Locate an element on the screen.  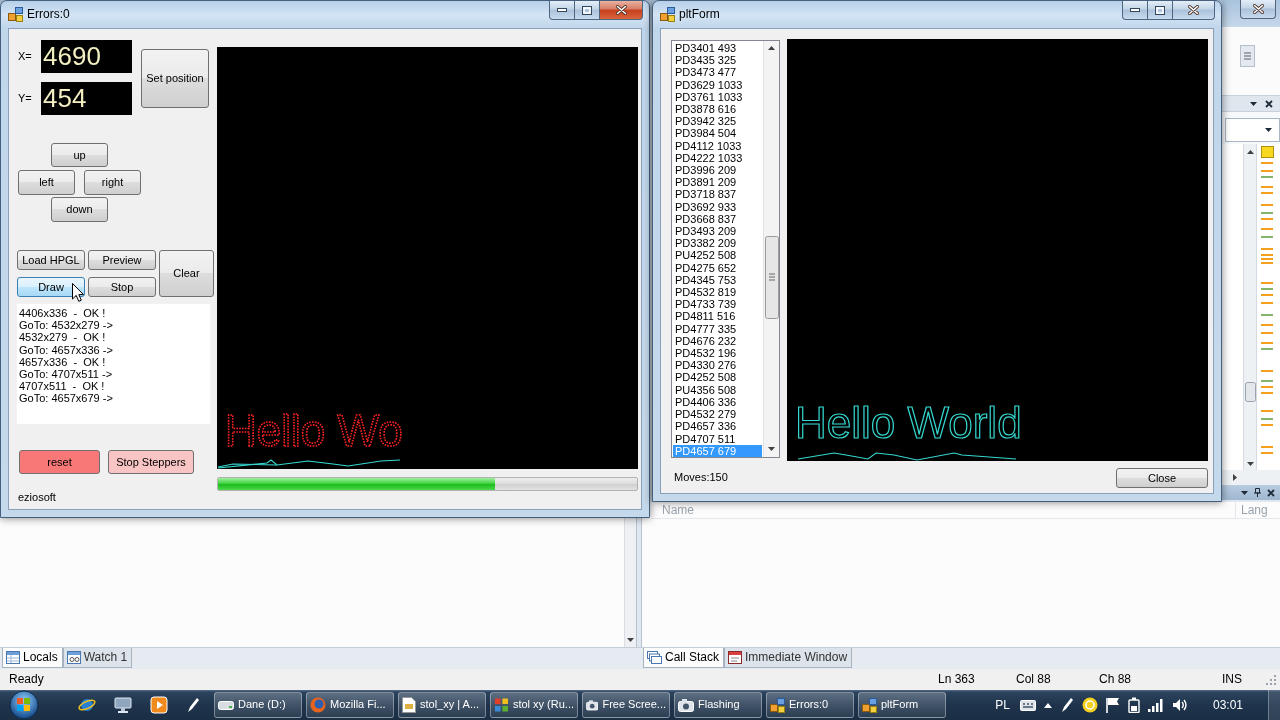
list-item: PD4222 1033 is located at coordinates (717, 158).